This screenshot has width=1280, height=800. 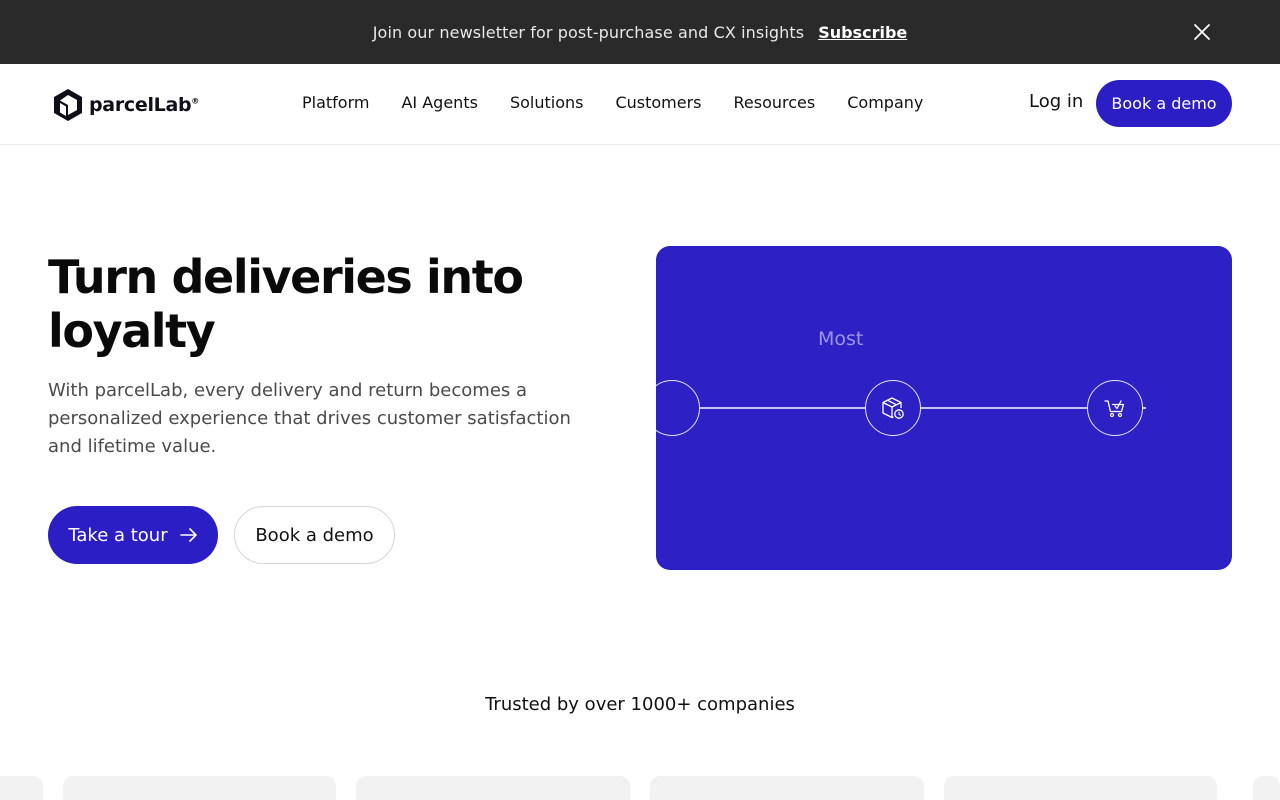 What do you see at coordinates (1202, 32) in the screenshot?
I see `close-icon` at bounding box center [1202, 32].